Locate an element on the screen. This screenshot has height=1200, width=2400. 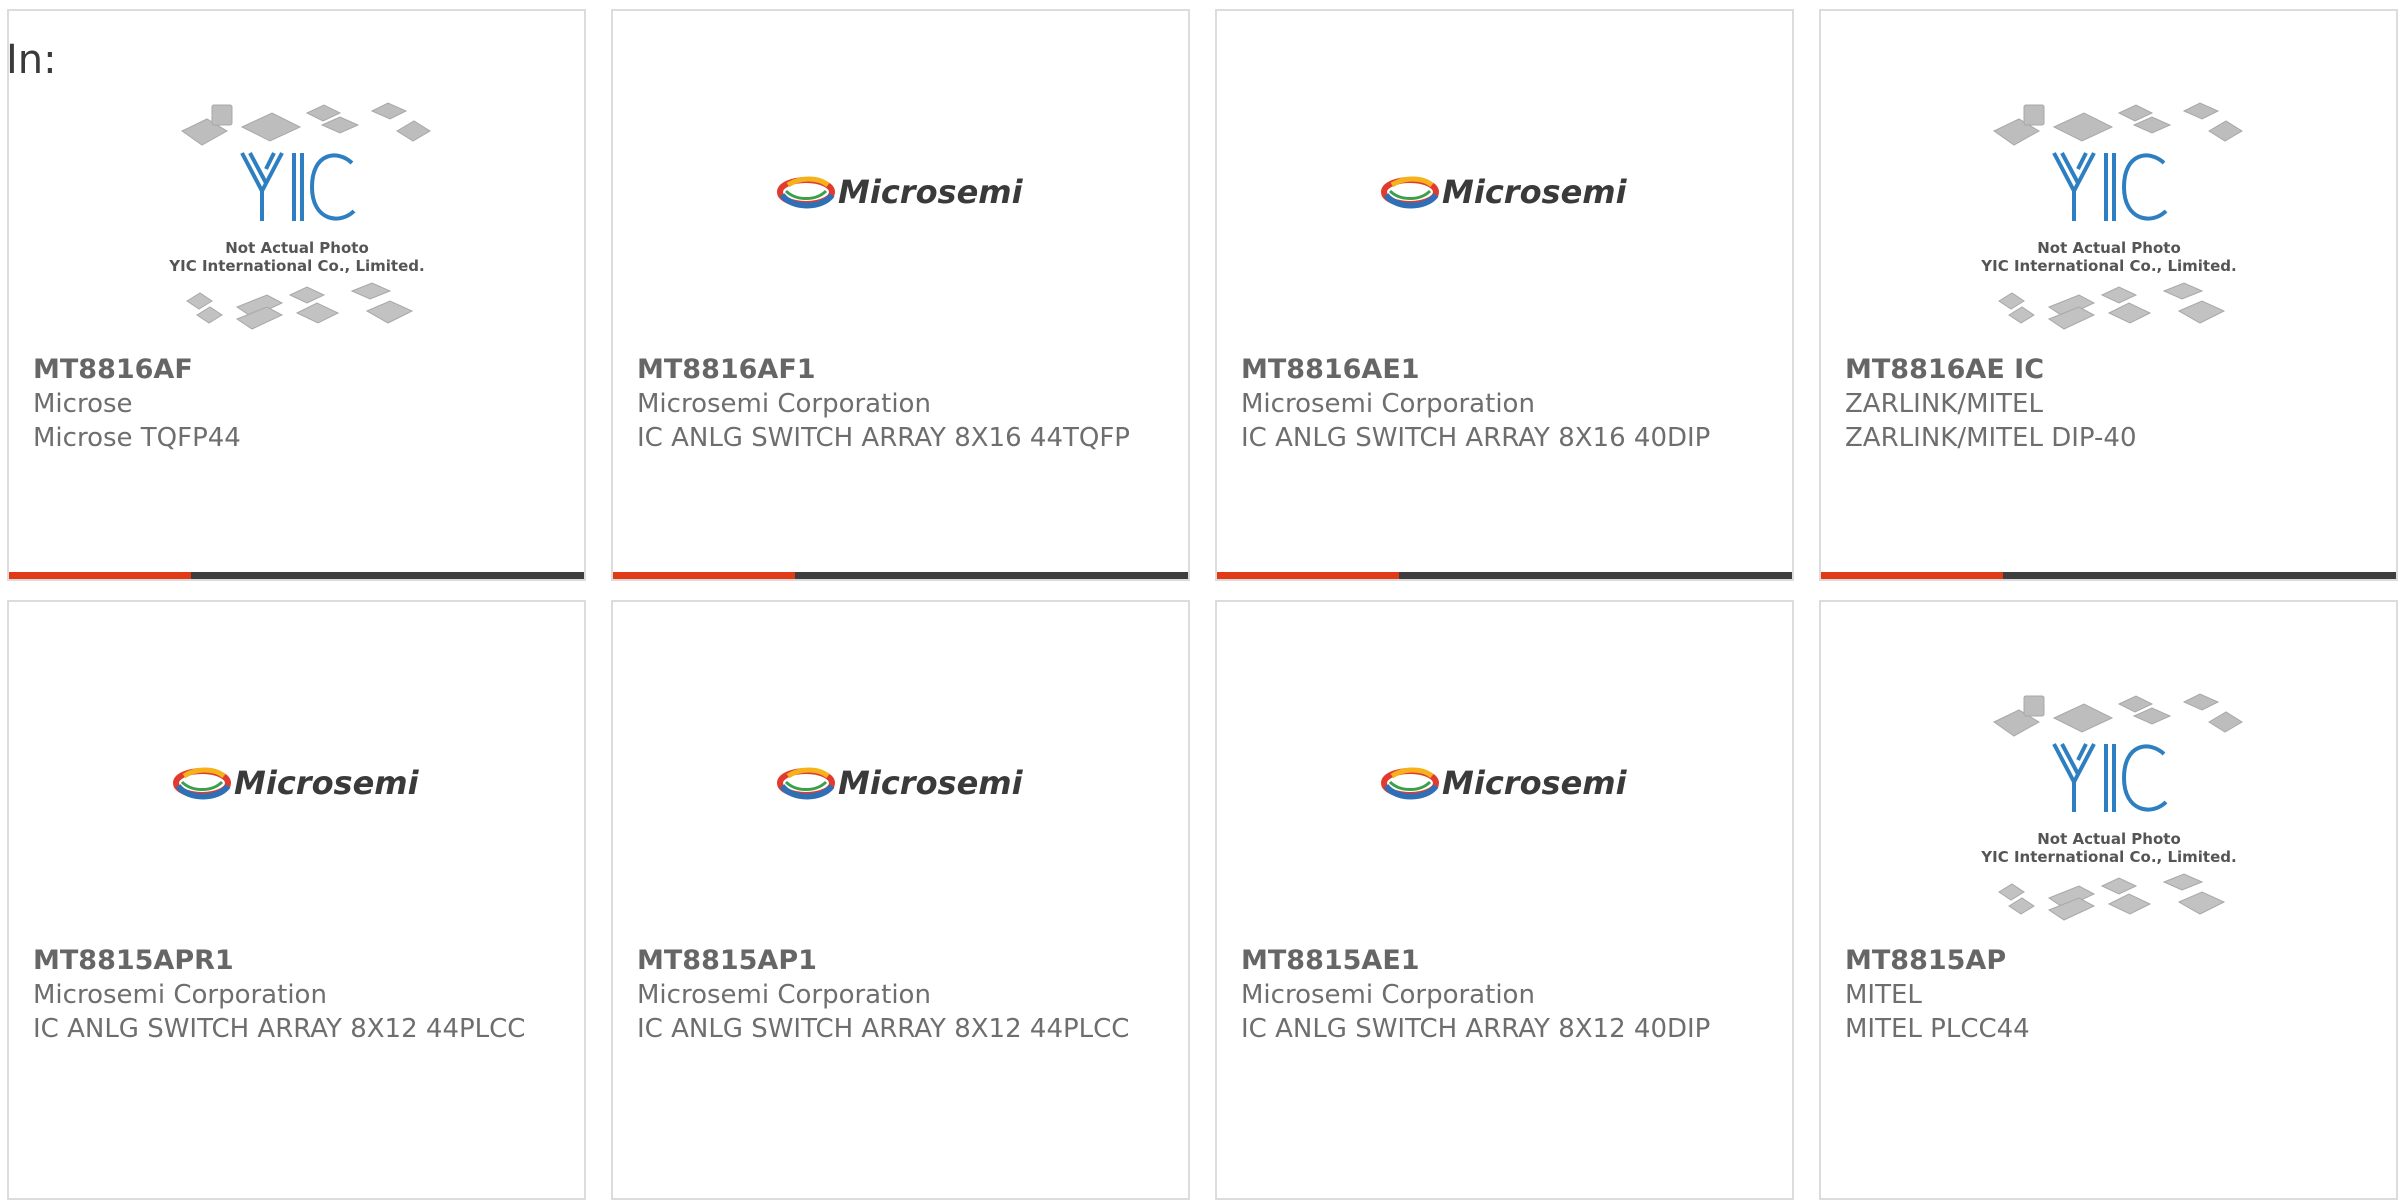
manufacturer-name: Microse is located at coordinates (83, 404).